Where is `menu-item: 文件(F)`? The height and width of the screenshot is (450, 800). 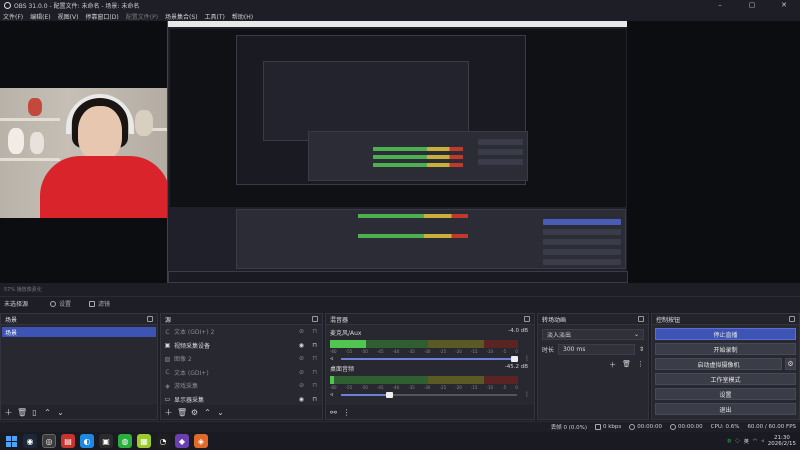
menu-item: 文件(F) is located at coordinates (13, 16).